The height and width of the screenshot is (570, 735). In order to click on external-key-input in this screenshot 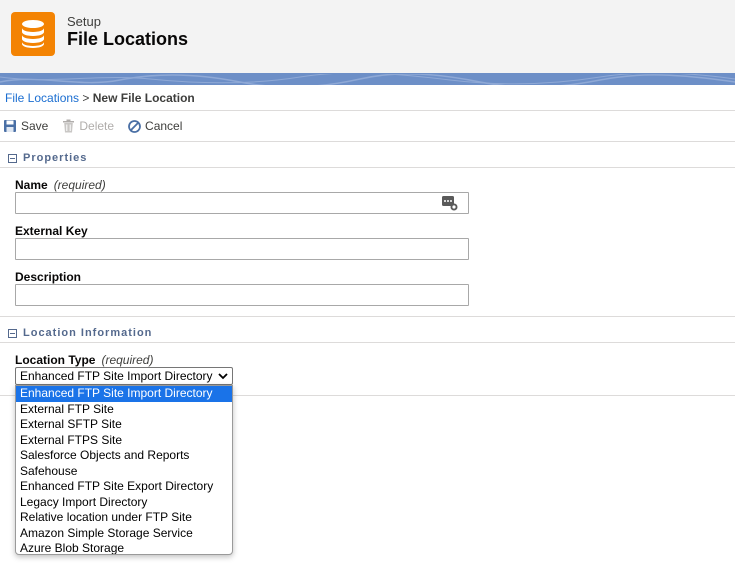, I will do `click(242, 249)`.